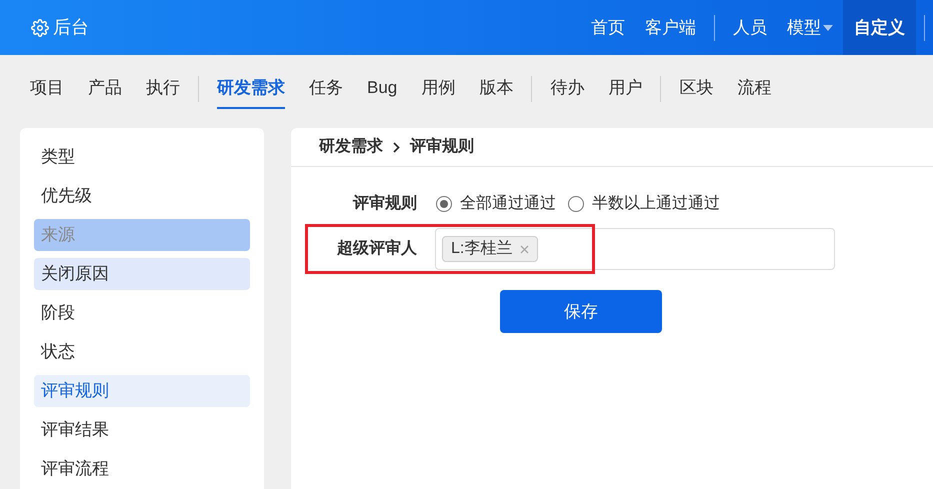 Image resolution: width=933 pixels, height=489 pixels. What do you see at coordinates (750, 27) in the screenshot?
I see `nav-link: 人员` at bounding box center [750, 27].